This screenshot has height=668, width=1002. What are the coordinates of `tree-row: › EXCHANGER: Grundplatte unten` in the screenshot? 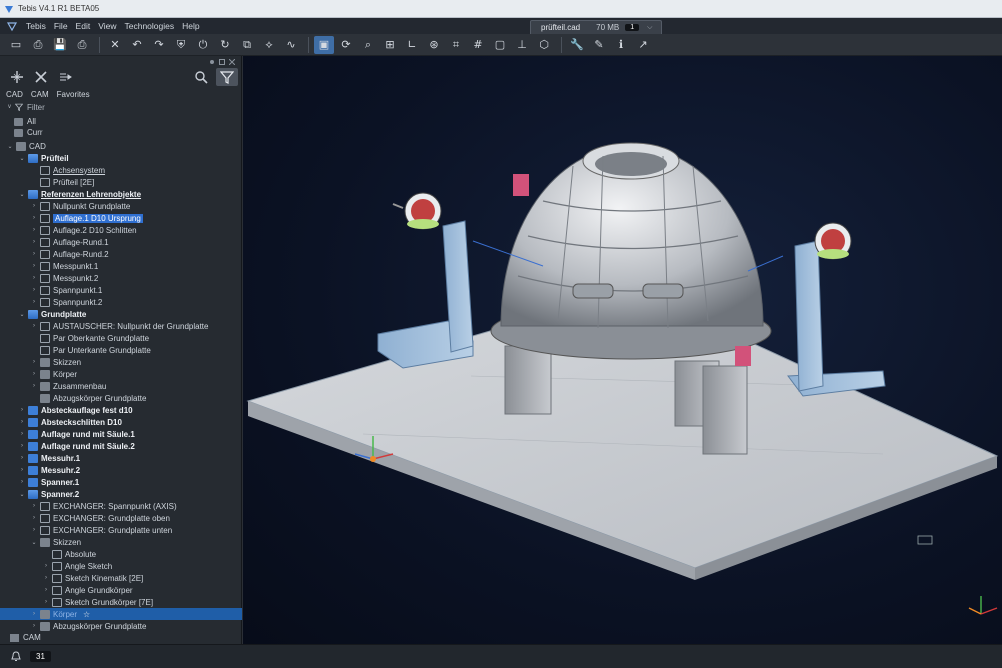 It's located at (121, 530).